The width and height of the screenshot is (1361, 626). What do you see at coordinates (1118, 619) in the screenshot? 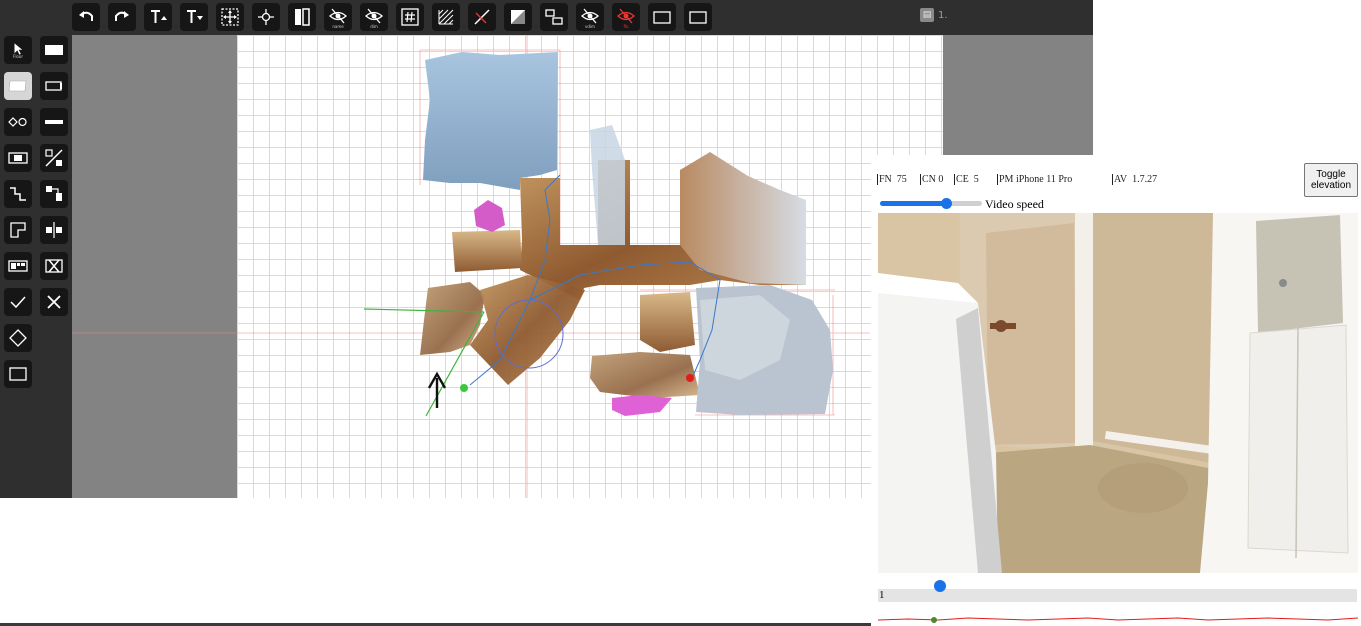
I see `elevation-line` at bounding box center [1118, 619].